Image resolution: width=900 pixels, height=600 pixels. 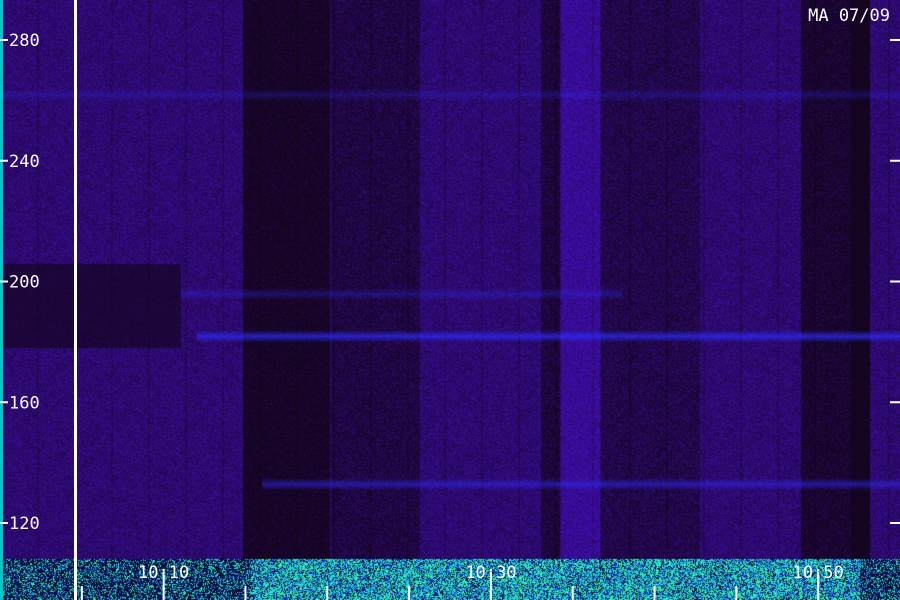 What do you see at coordinates (24, 403) in the screenshot?
I see `y-tick-label: 160` at bounding box center [24, 403].